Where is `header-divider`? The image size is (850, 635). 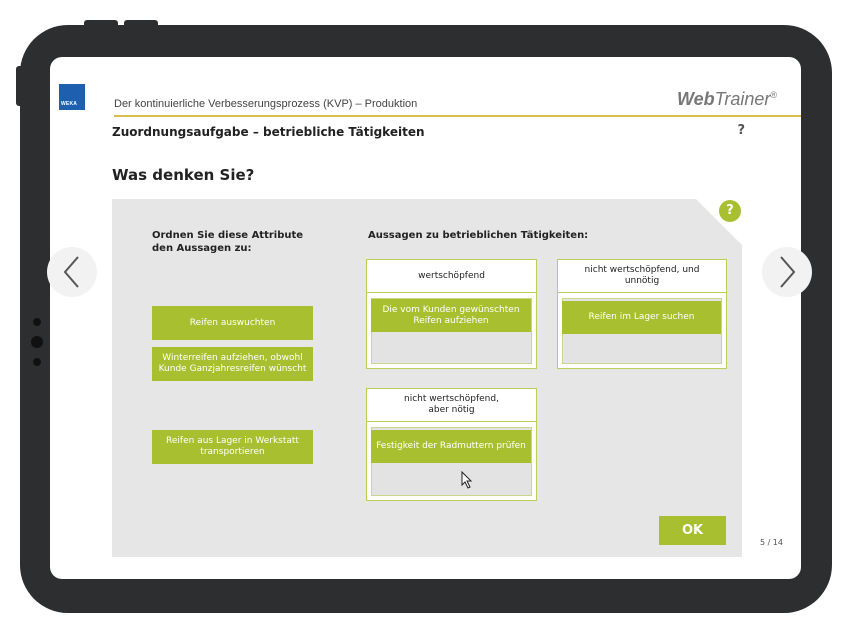 header-divider is located at coordinates (457, 116).